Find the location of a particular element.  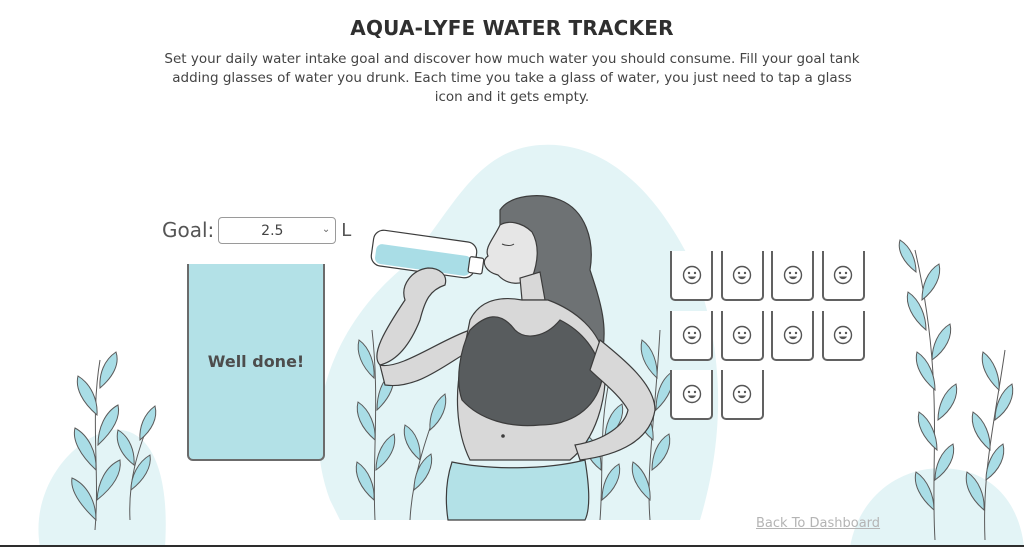

back-to-dashboard-link: Back To Dashboard is located at coordinates (818, 523).